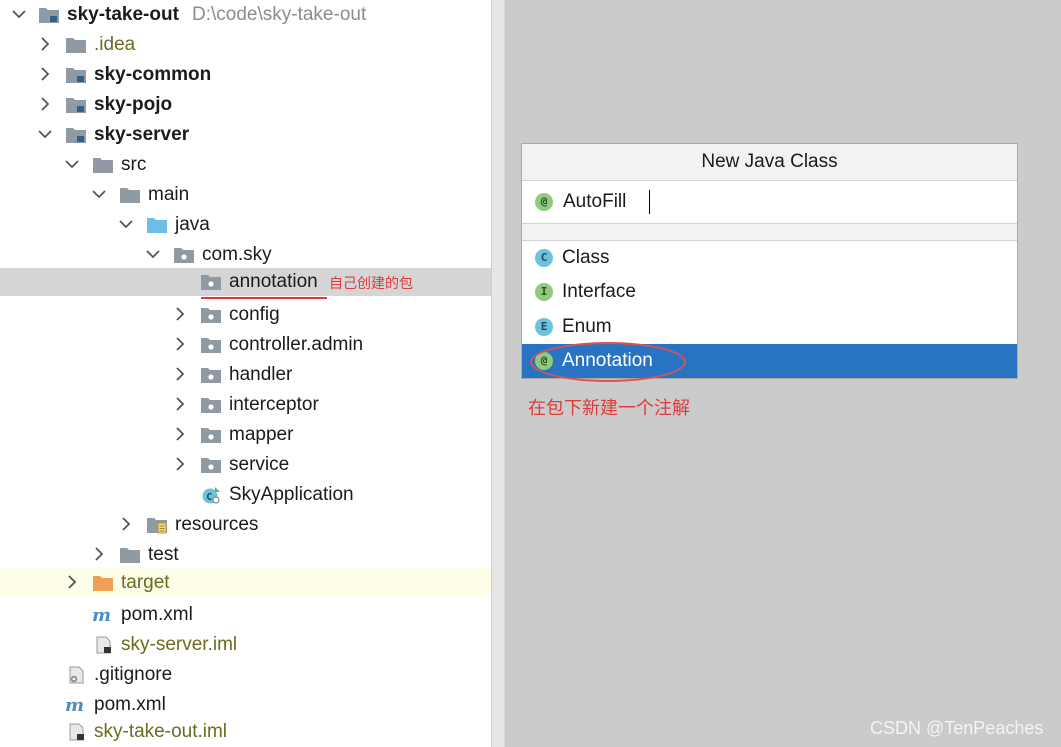  What do you see at coordinates (237, 254) in the screenshot?
I see `tree-item-label: com.sky` at bounding box center [237, 254].